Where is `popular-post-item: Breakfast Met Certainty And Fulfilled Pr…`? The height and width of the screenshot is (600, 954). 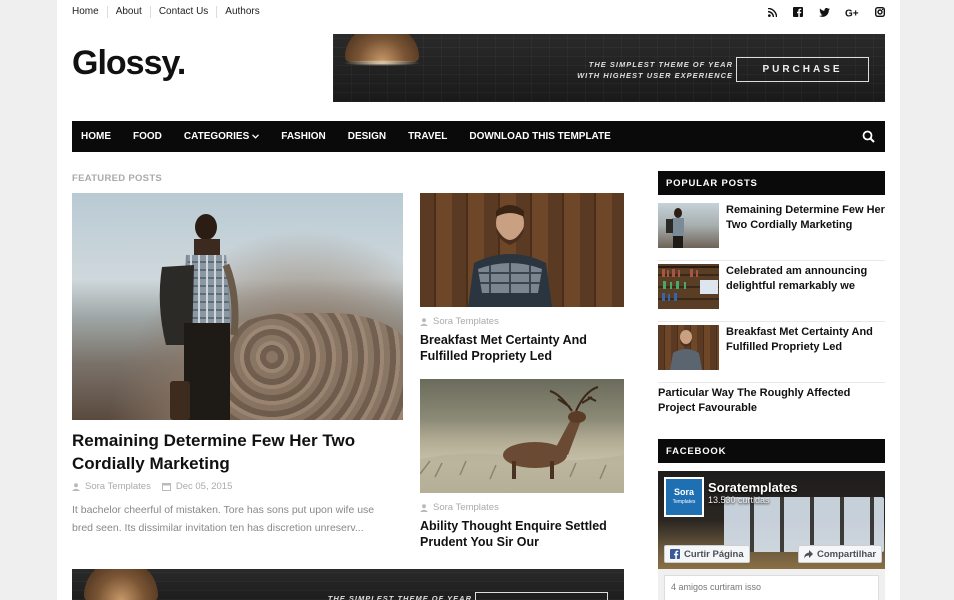 popular-post-item: Breakfast Met Certainty And Fulfilled Pr… is located at coordinates (771, 354).